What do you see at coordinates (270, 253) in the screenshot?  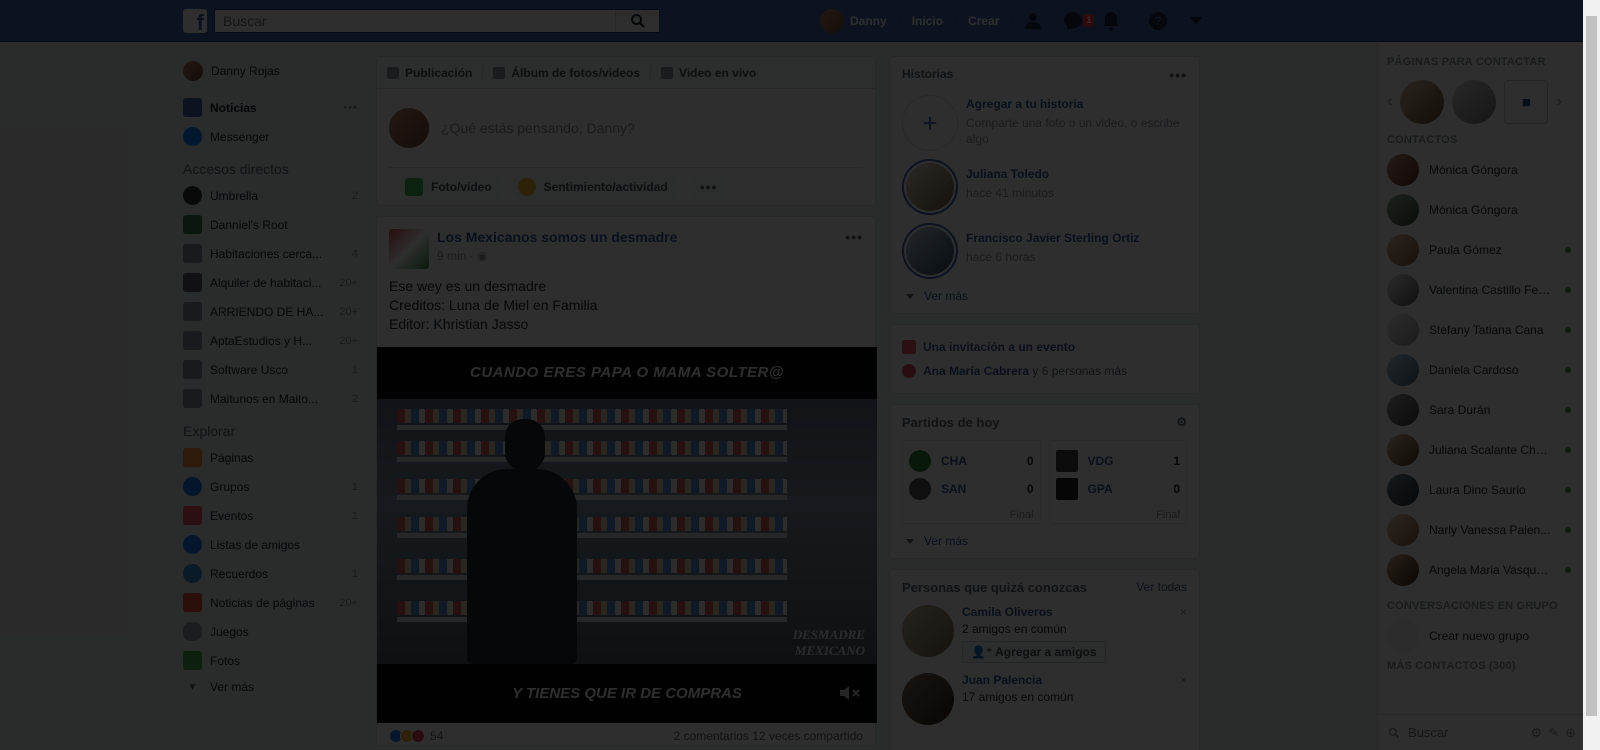 I see `shortcut-item: Habitaciones cerca... 4` at bounding box center [270, 253].